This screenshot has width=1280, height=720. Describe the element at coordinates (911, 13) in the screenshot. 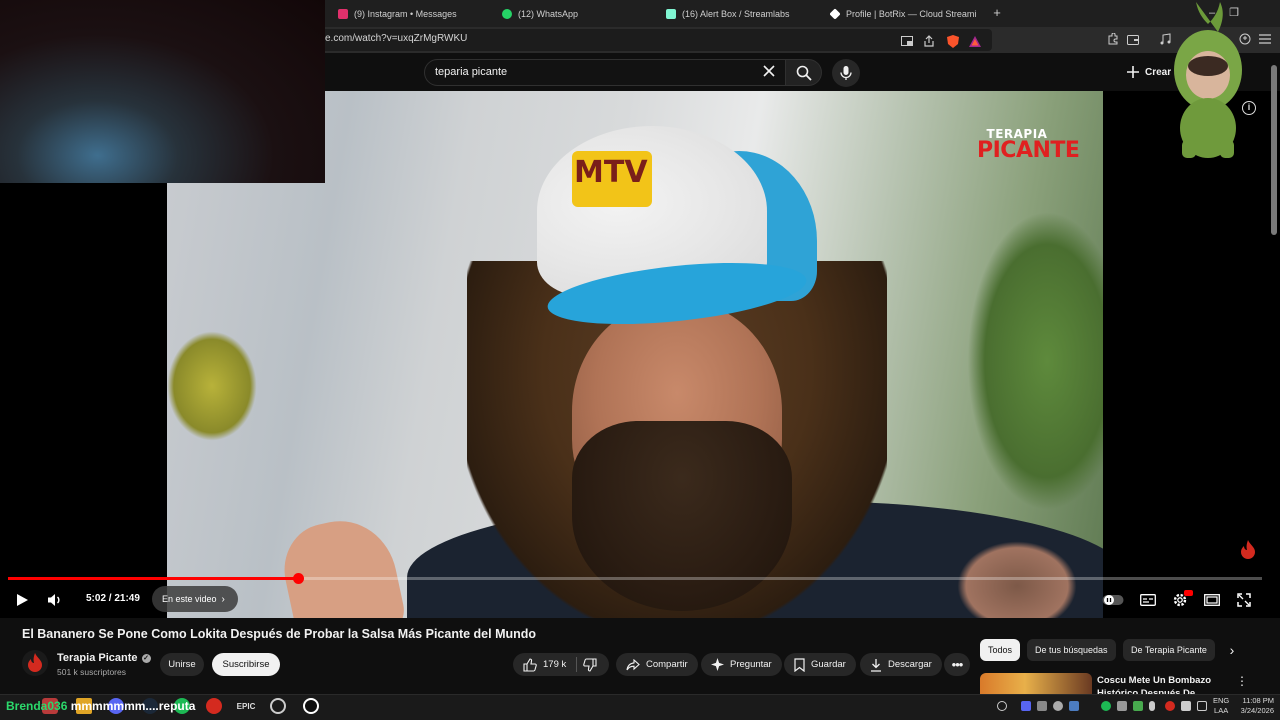

I see `tab-label: Profile | BotRix — Cloud Streaming B` at that location.